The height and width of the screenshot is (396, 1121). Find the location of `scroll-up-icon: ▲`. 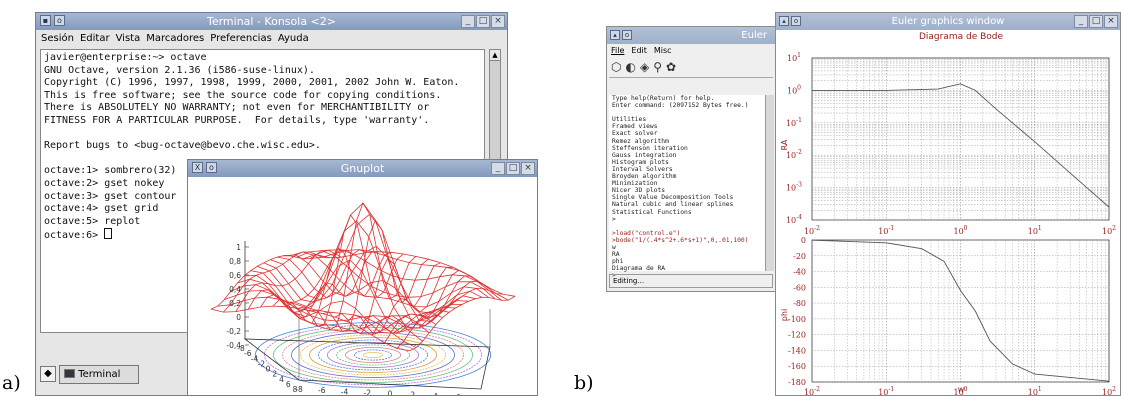

scroll-up-icon: ▲ is located at coordinates (495, 55).